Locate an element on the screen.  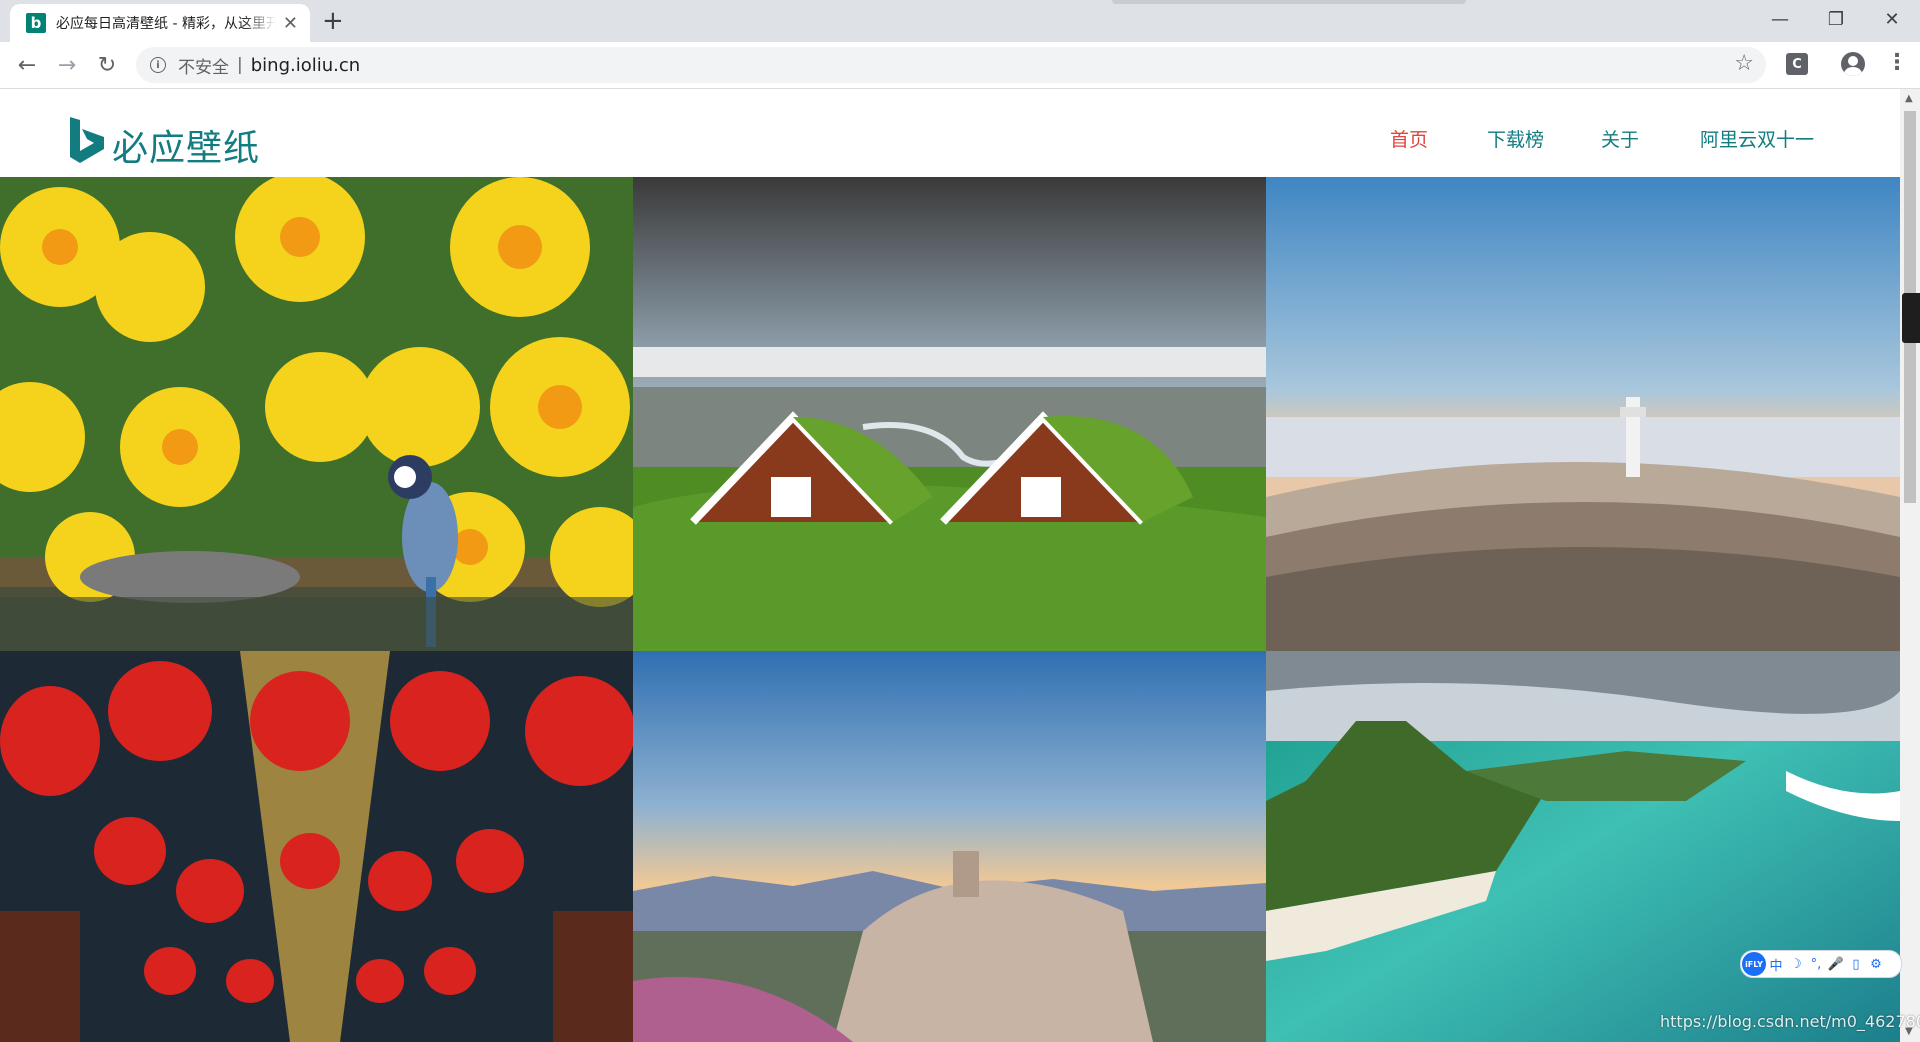
minimize-button: — is located at coordinates (1780, 19).